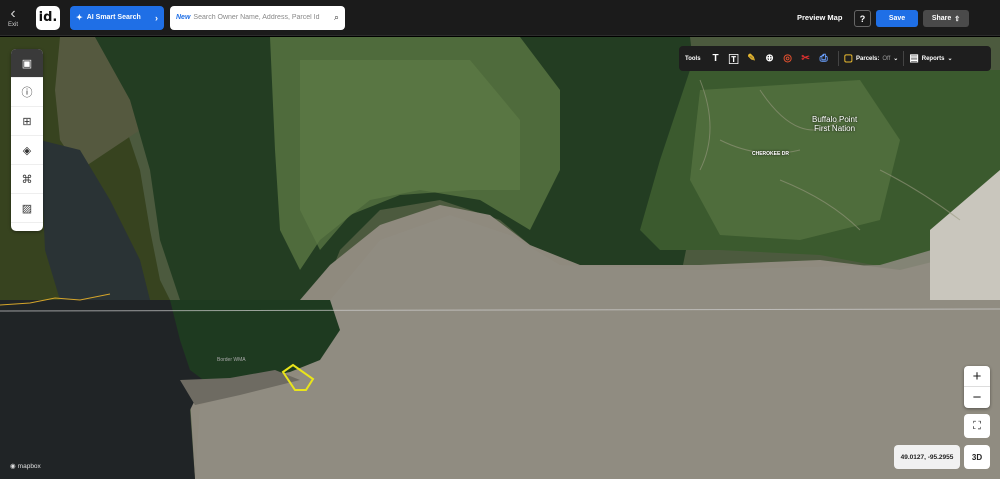 The image size is (1000, 479). Describe the element at coordinates (806, 58) in the screenshot. I see `scissors-icon: ✂` at that location.